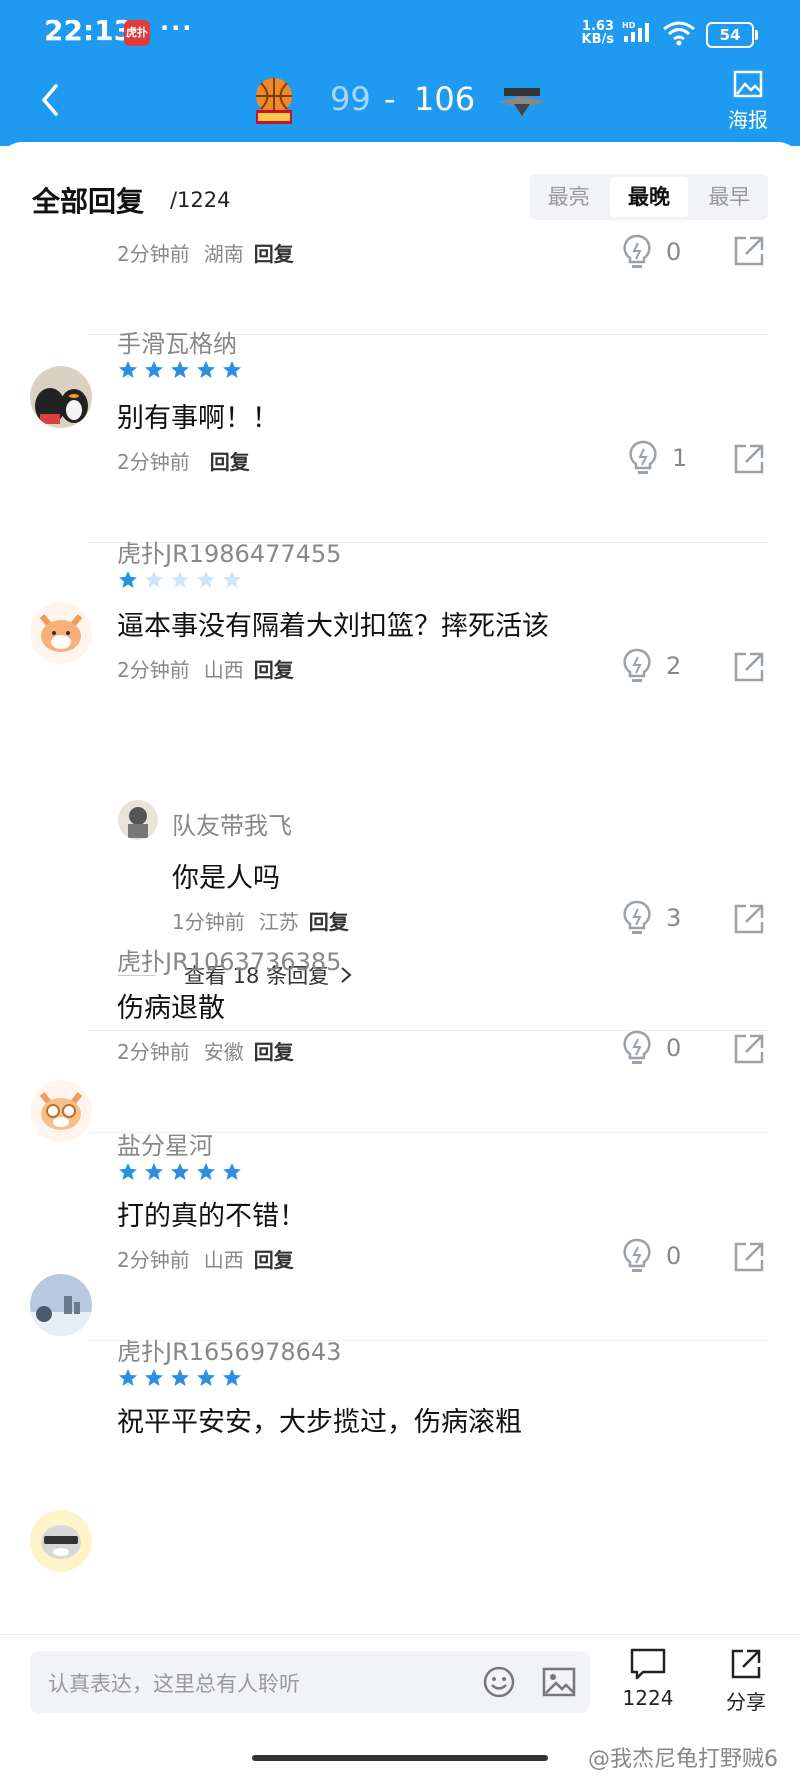 The height and width of the screenshot is (1779, 800). What do you see at coordinates (748, 120) in the screenshot?
I see `poster-label: 海报` at bounding box center [748, 120].